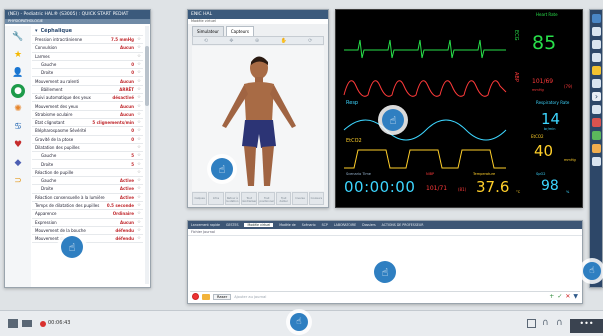 The image size is (603, 336). I want to click on bottom-tab: Calques, so click(200, 198).